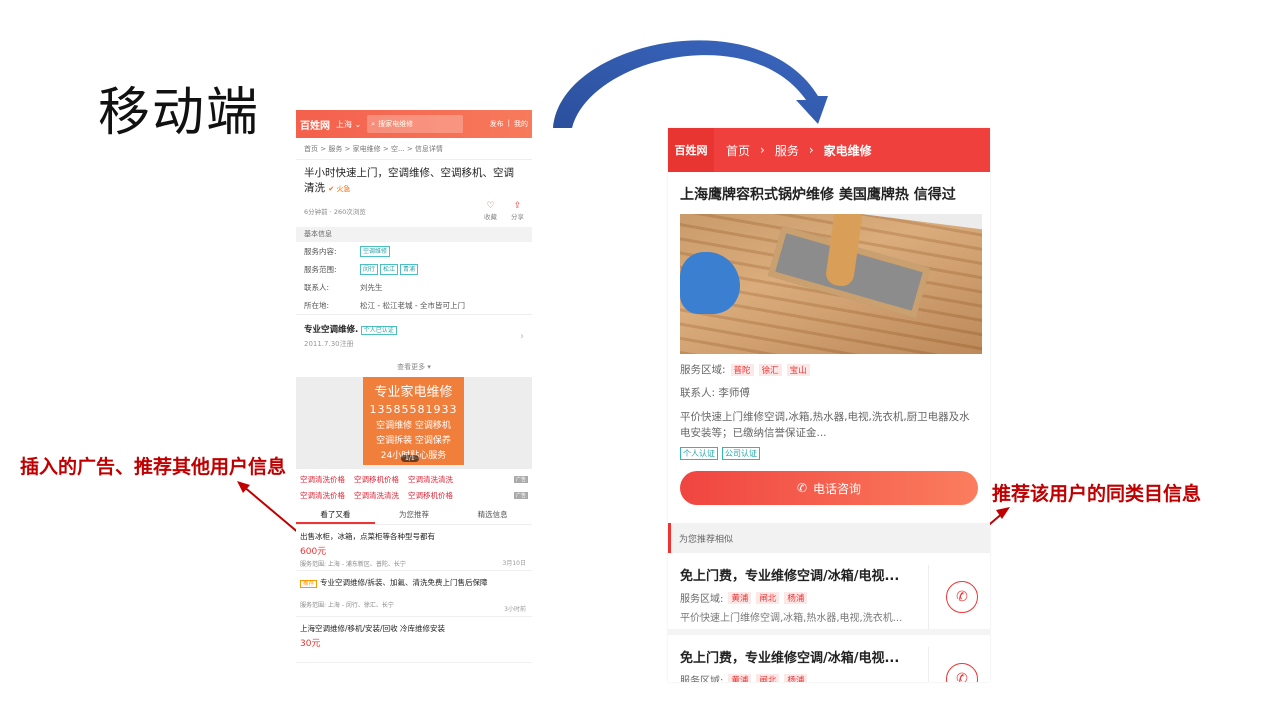 The image size is (1280, 720). Describe the element at coordinates (517, 206) in the screenshot. I see `share-icon: ⇪` at that location.